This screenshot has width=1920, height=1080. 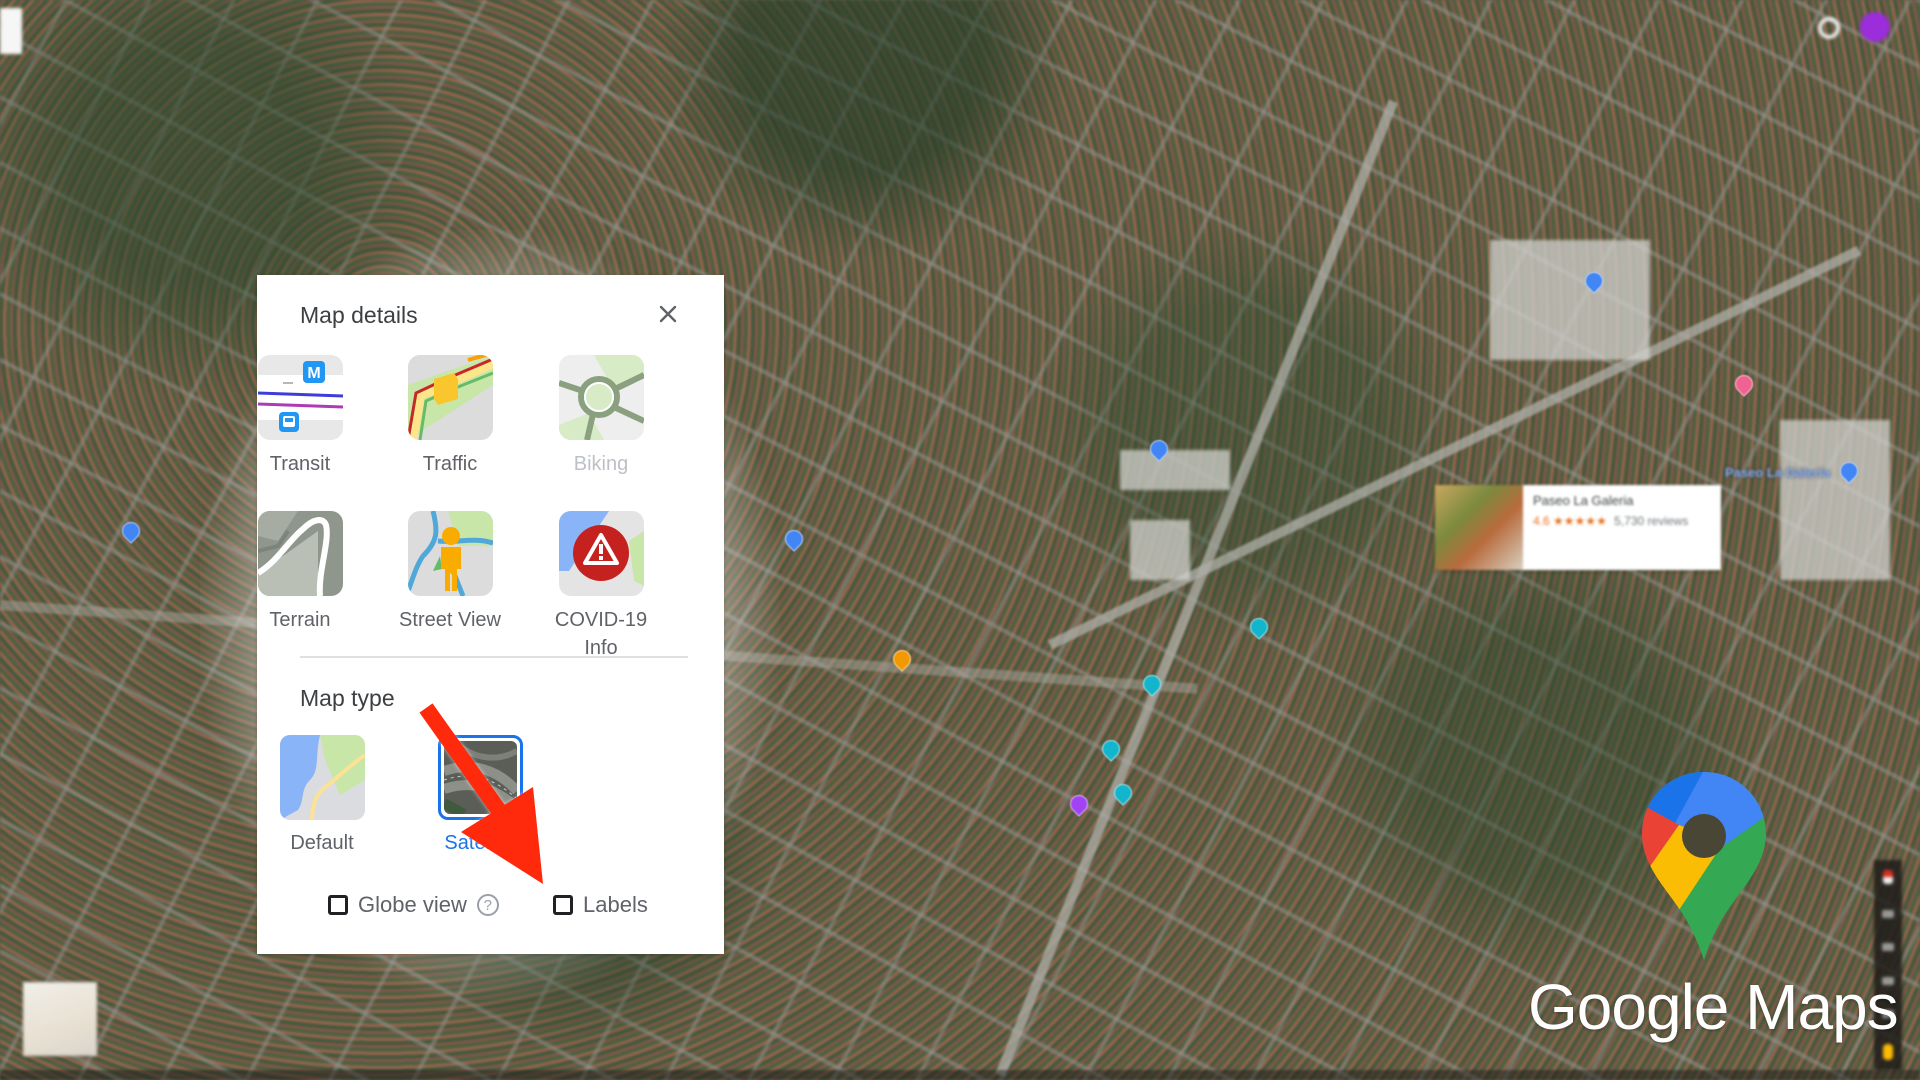 I want to click on rating-stars-icon: ★★★★★, so click(x=1580, y=521).